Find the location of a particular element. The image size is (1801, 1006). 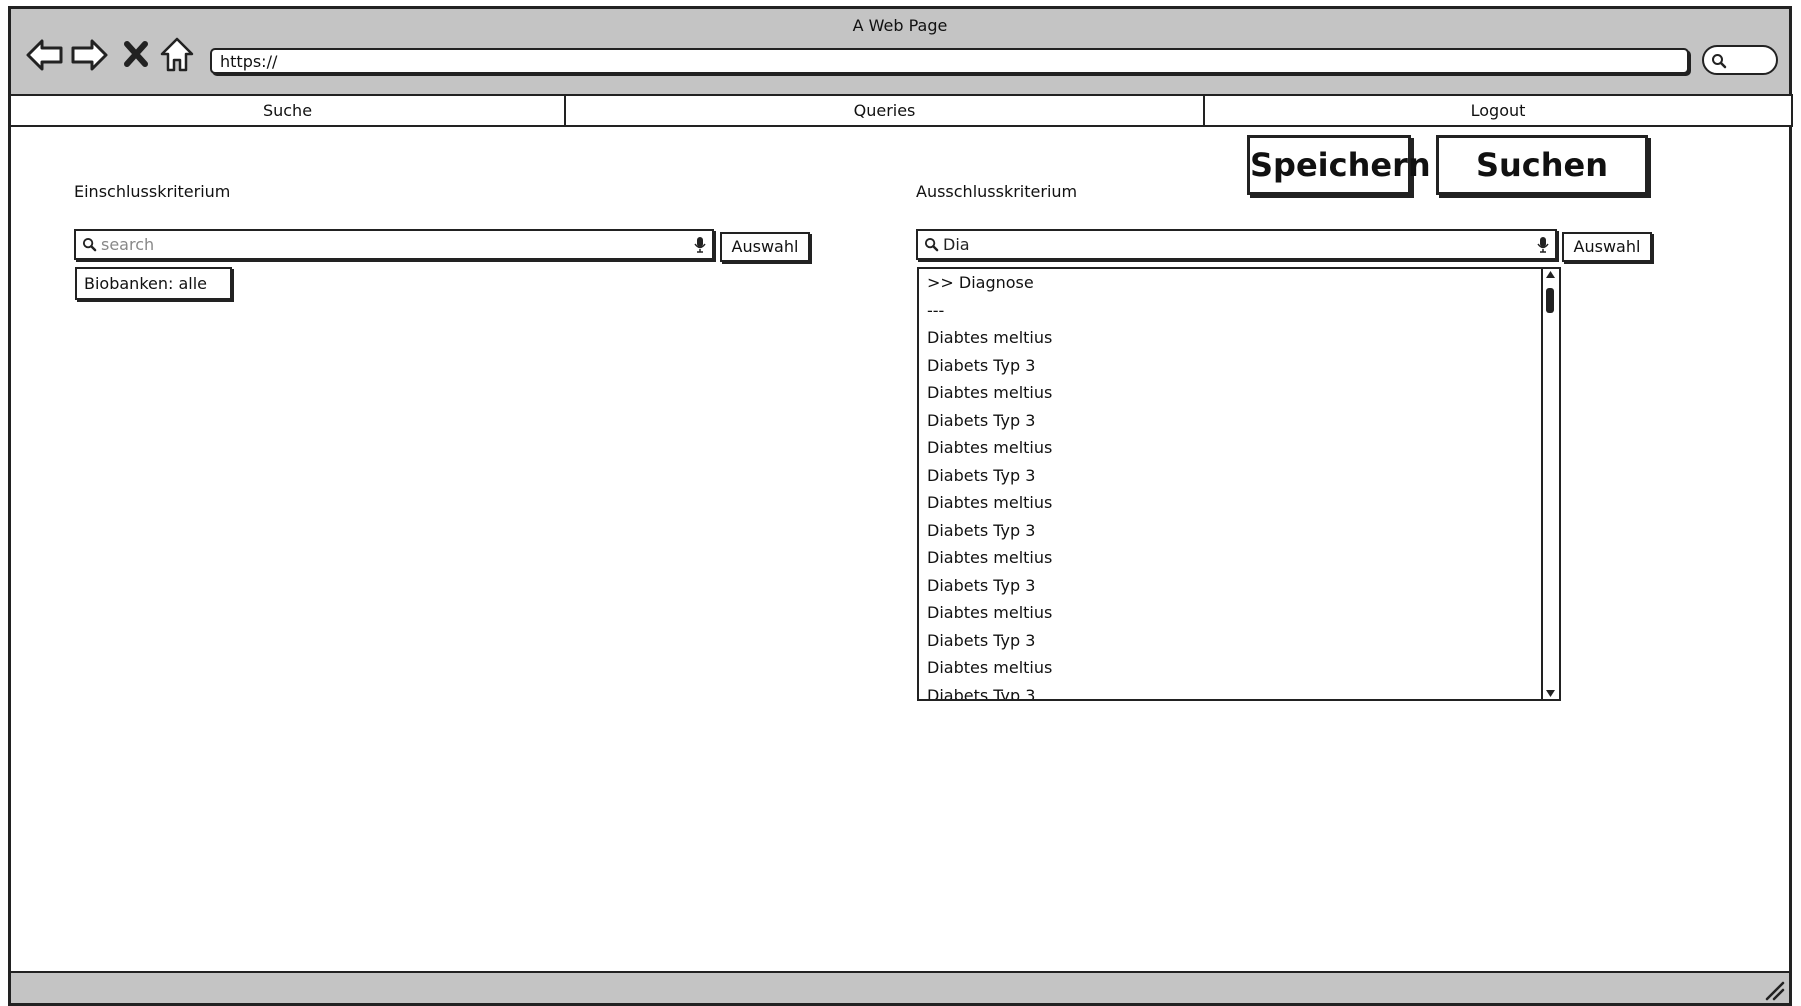

biobank-chip: Biobanken: alle is located at coordinates (153, 283).